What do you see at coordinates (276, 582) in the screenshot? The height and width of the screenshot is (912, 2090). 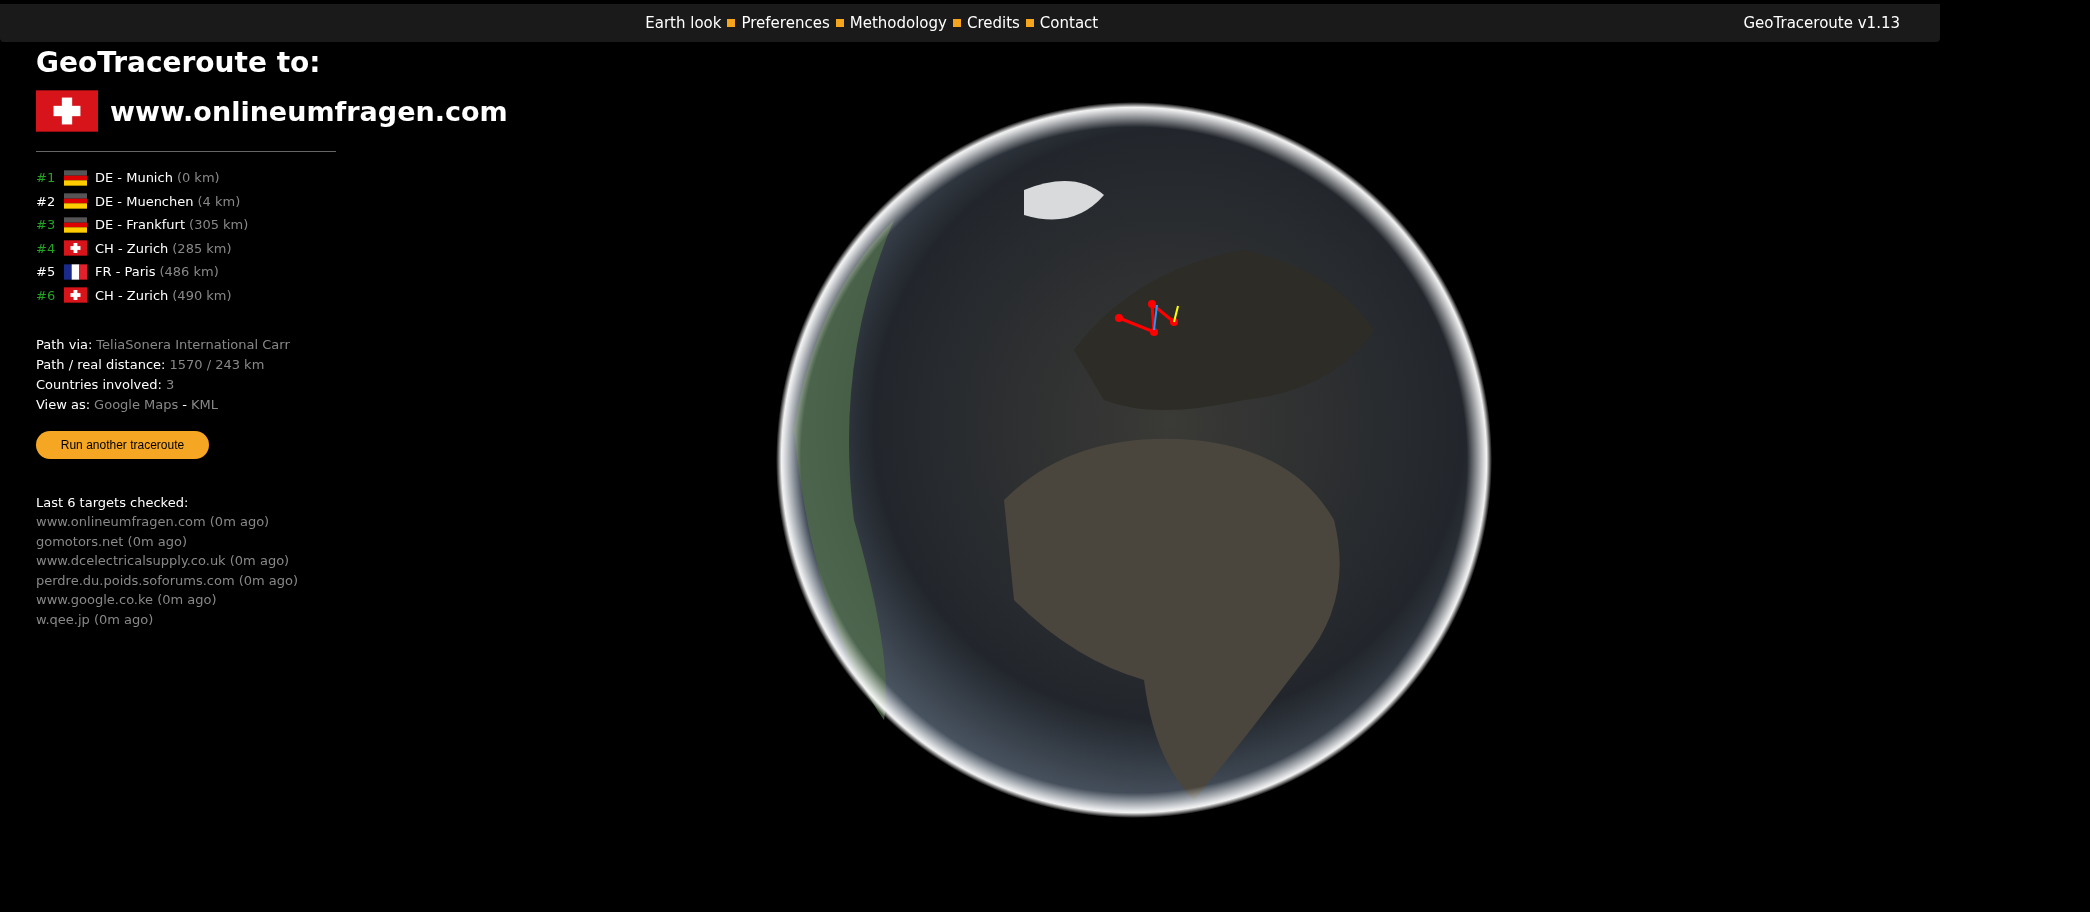 I see `recent-target-link: perdre.du.poids.soforums.com (0m ago)` at bounding box center [276, 582].